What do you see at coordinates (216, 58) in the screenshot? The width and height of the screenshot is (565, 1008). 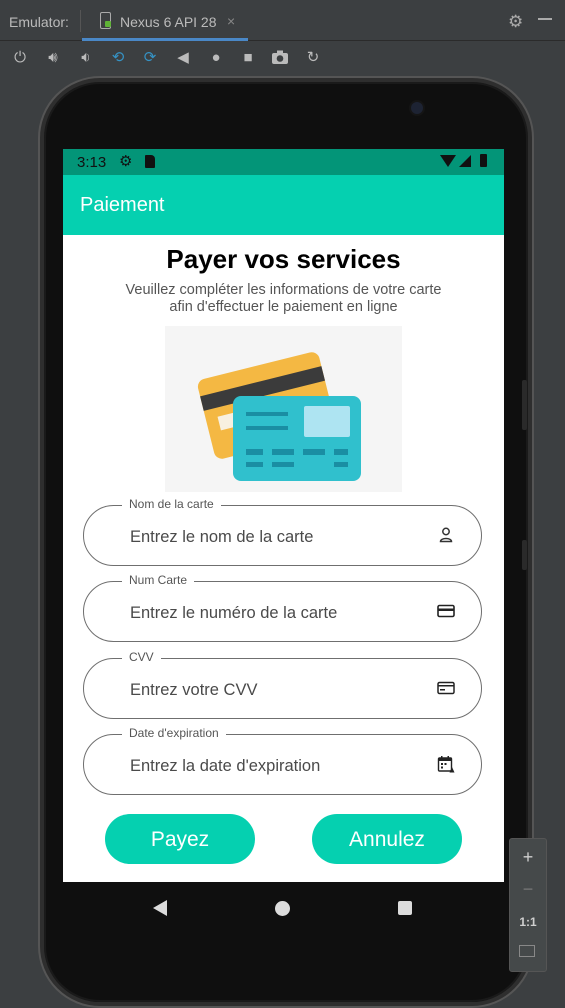 I see `home-icon: ●` at bounding box center [216, 58].